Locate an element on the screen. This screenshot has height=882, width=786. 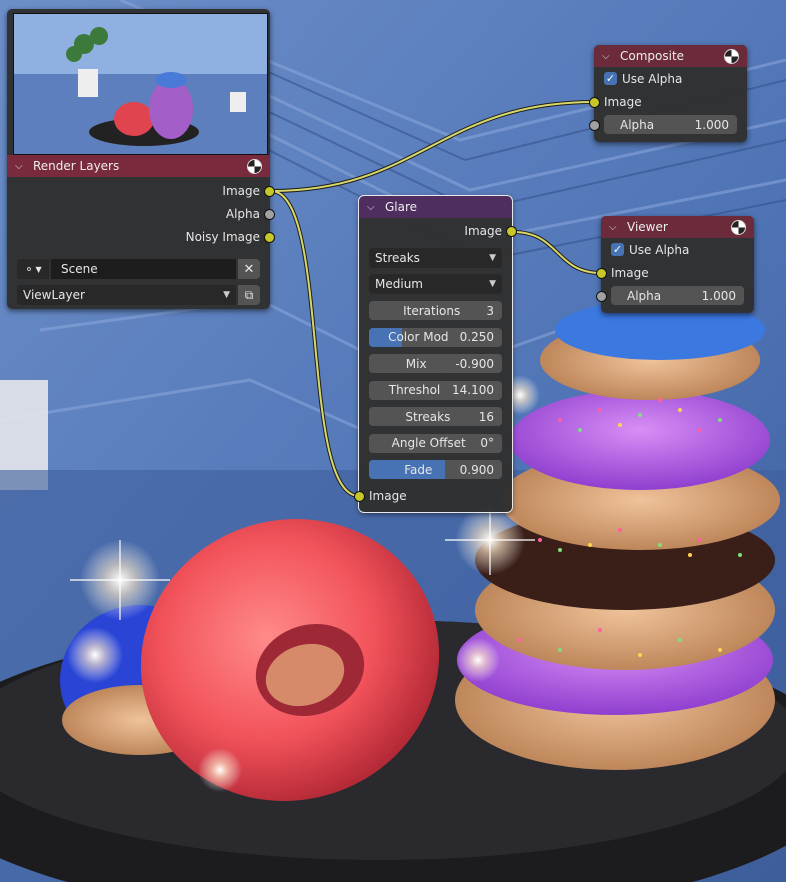
threshold-field: Threshol 14.100 is located at coordinates (435, 390).